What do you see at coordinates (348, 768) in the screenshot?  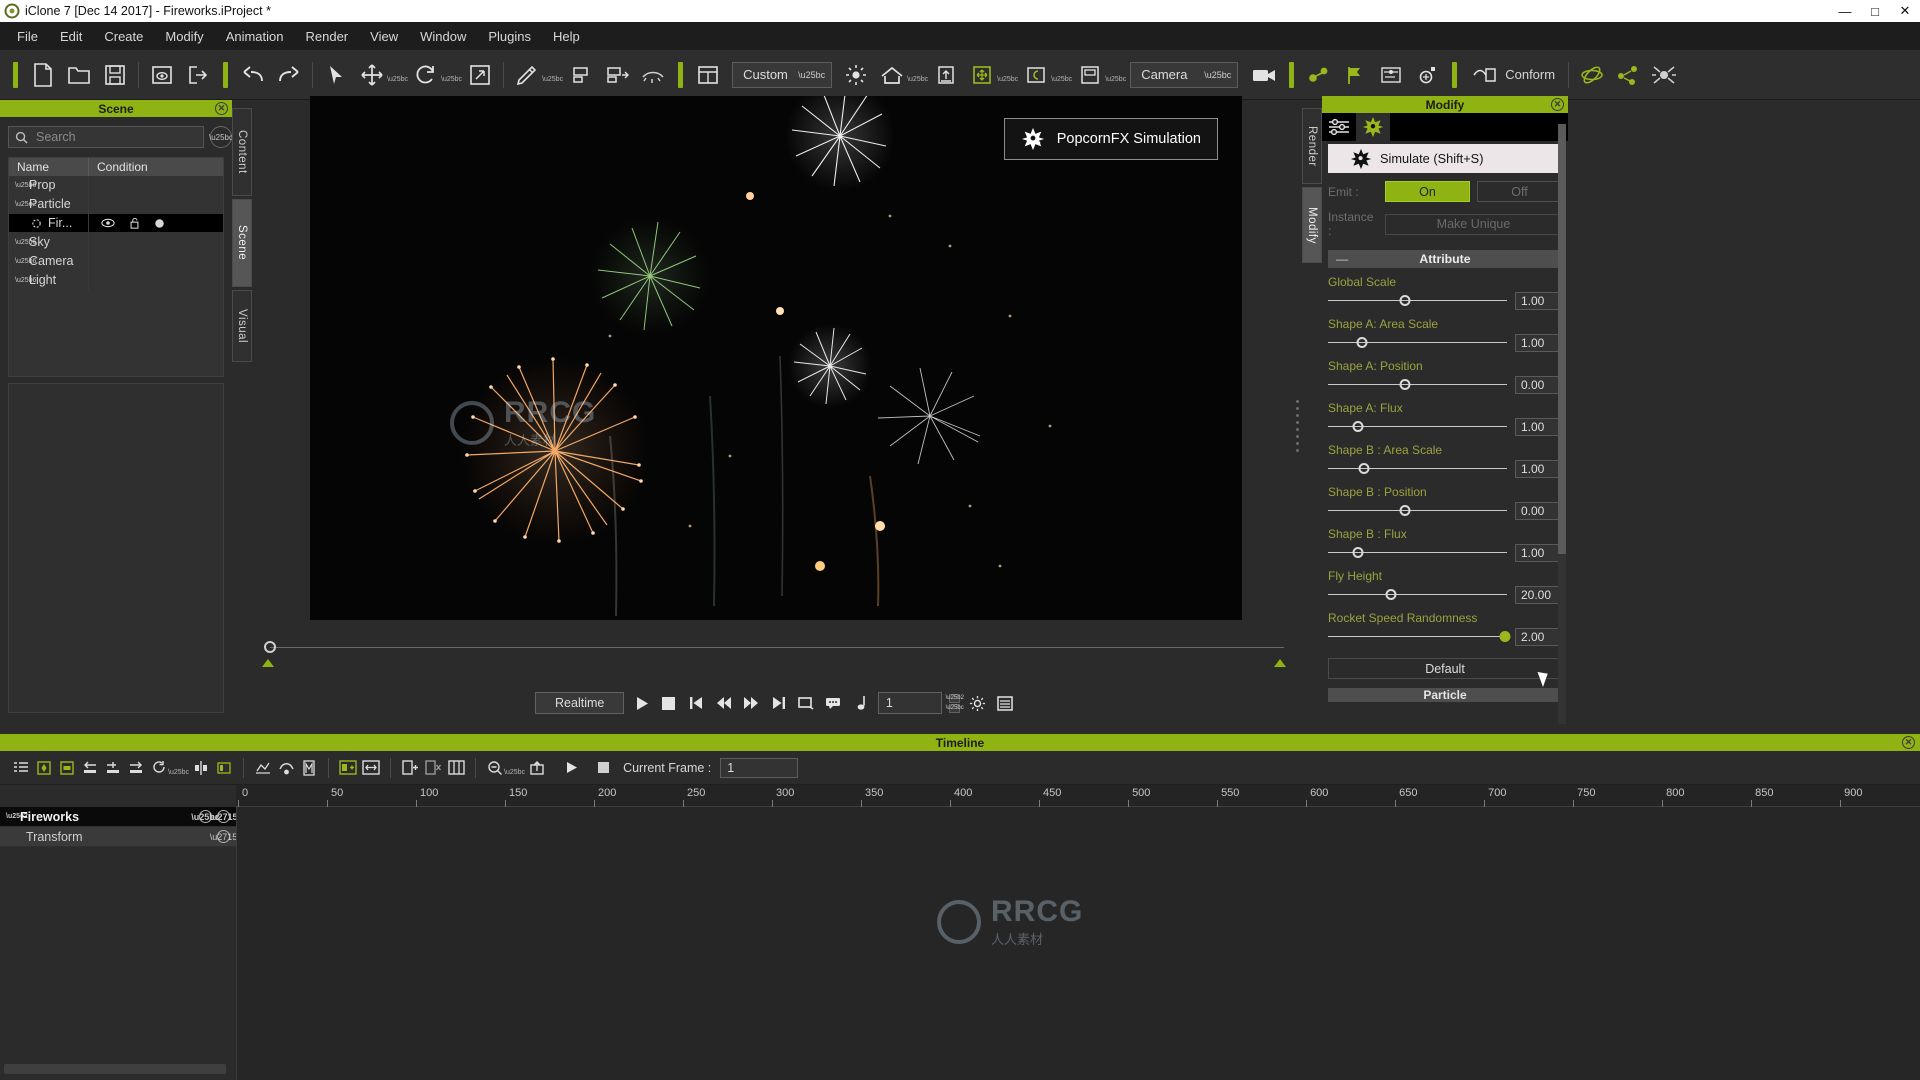 I see `add-clip-icon` at bounding box center [348, 768].